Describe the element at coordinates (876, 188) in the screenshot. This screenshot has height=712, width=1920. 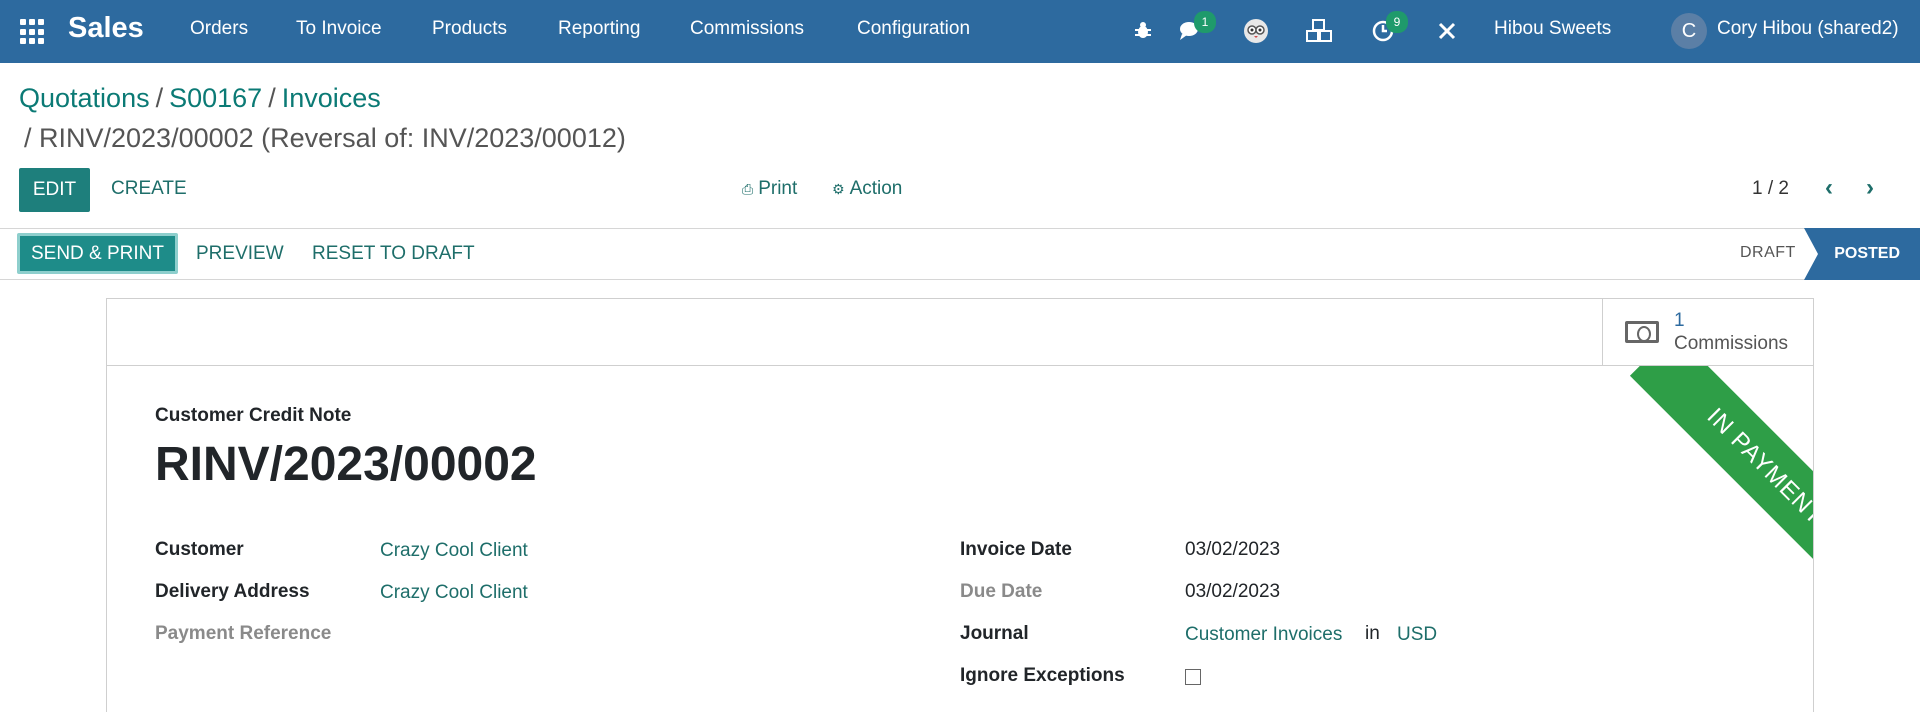
I see `action-label: Action` at that location.